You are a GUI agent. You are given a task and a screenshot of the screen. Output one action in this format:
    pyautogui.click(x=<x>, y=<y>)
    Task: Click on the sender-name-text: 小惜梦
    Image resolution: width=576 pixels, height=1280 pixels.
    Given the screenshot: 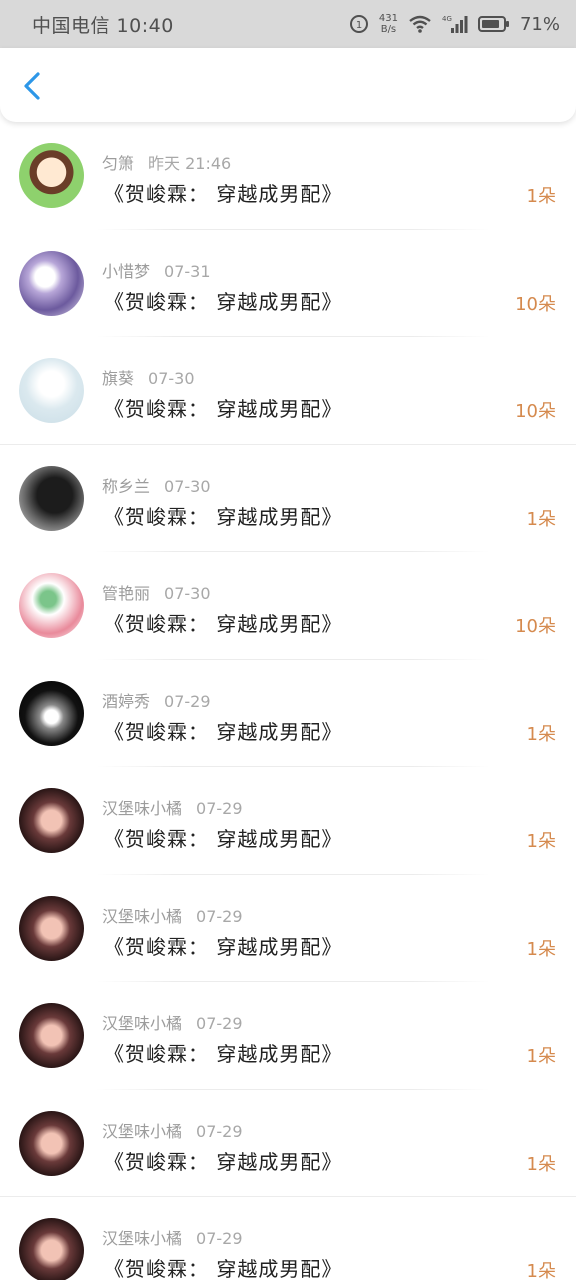 What is the action you would take?
    pyautogui.click(x=126, y=271)
    